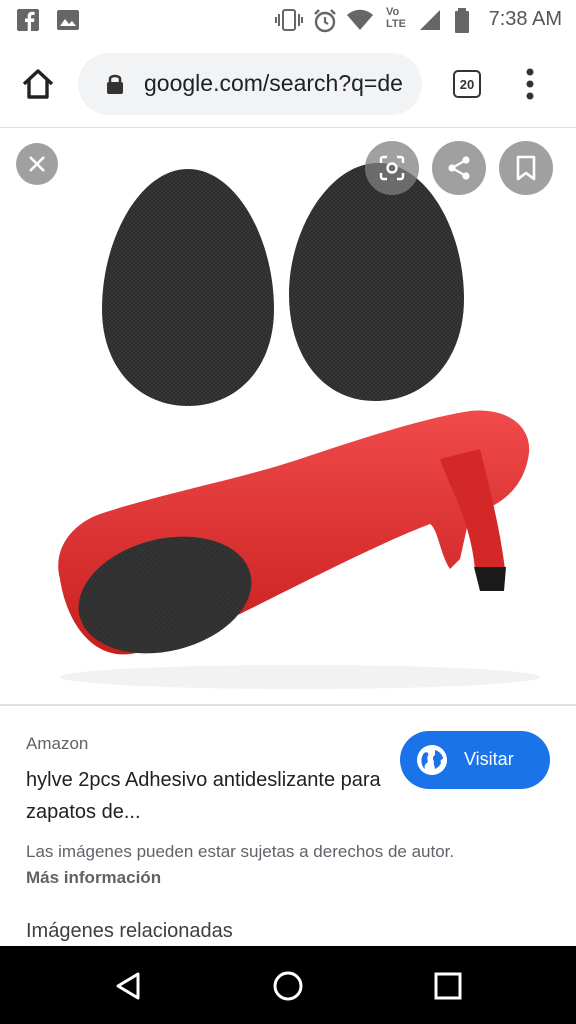 The image size is (576, 1024). Describe the element at coordinates (530, 84) in the screenshot. I see `more-menu-icon` at that location.